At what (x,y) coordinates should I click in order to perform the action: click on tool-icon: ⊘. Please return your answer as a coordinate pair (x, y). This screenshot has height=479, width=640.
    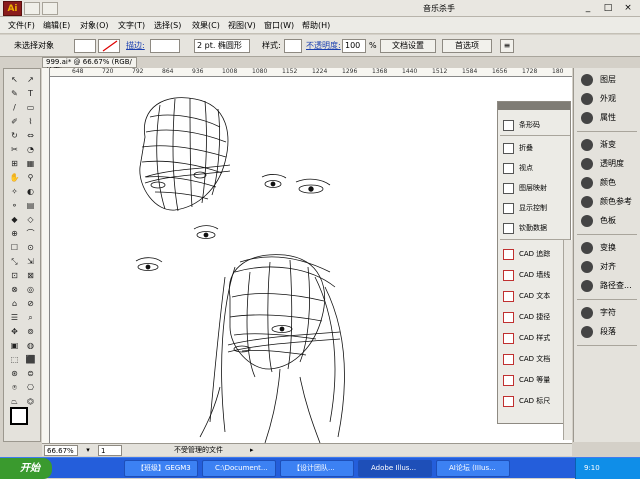
    Looking at the image, I should click on (30, 303).